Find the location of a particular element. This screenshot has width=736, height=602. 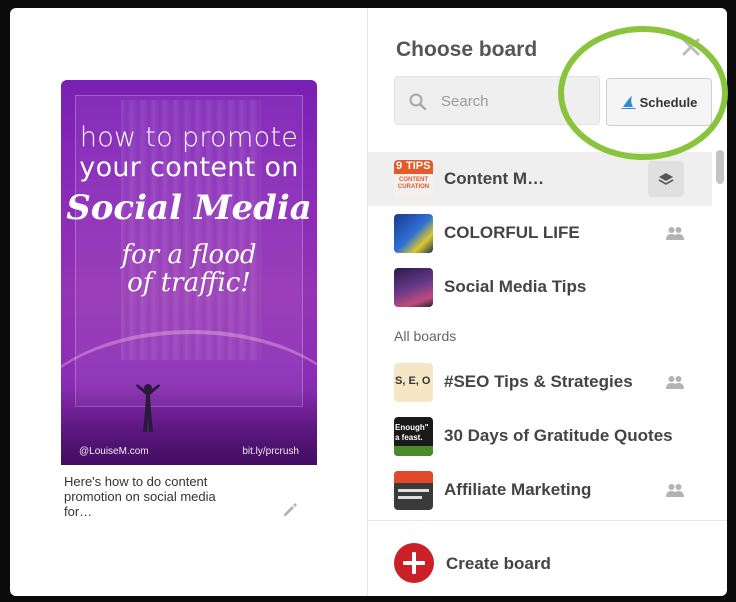

thumb-text-curation: CONTENT CURATION is located at coordinates (413, 183).